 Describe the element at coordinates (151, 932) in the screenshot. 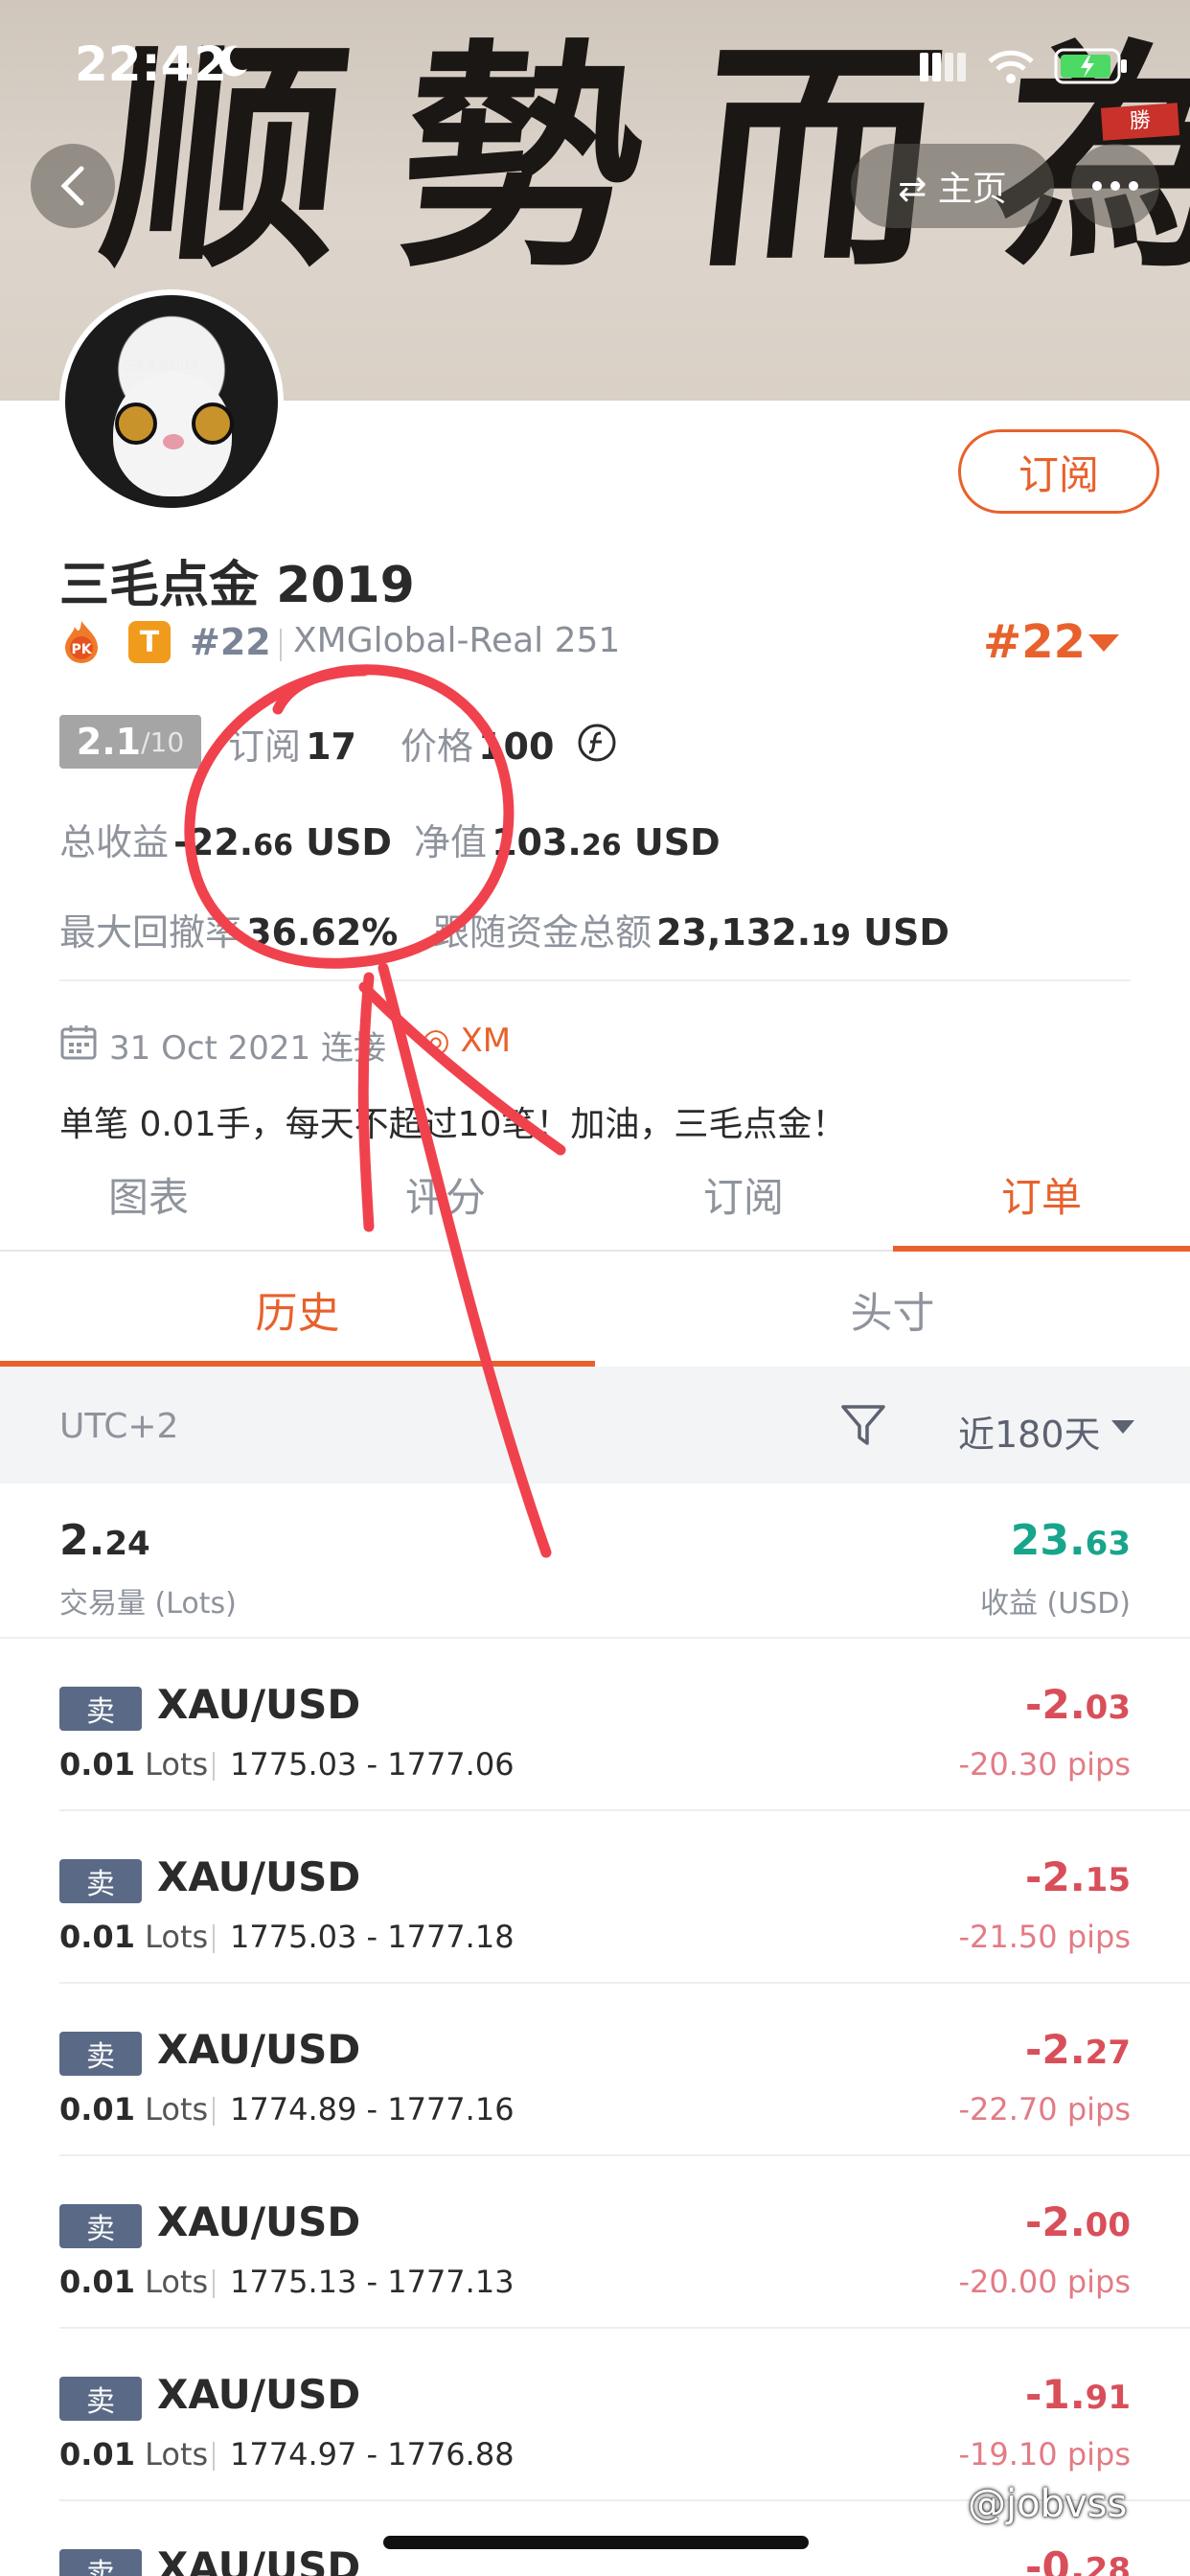

I see `max-drawdown-label: 最大回撤率` at that location.